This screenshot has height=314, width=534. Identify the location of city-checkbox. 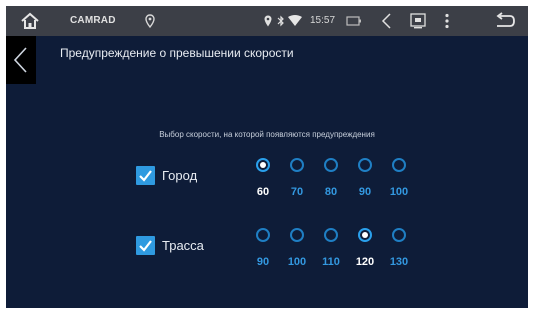
(145, 175).